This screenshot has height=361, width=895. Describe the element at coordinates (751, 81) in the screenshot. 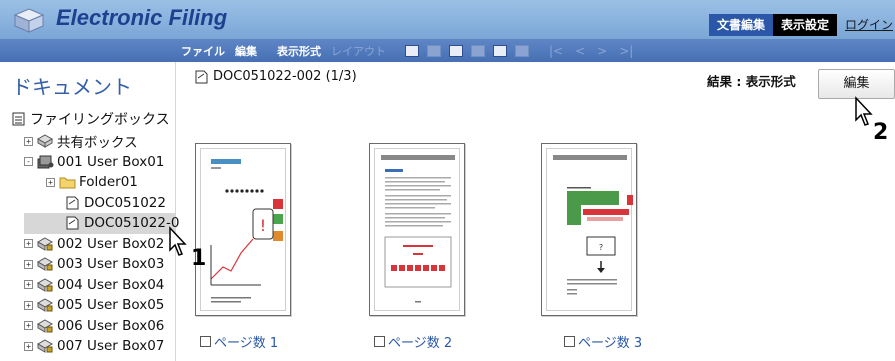

I see `result-label: 結果 : 表示形式` at that location.